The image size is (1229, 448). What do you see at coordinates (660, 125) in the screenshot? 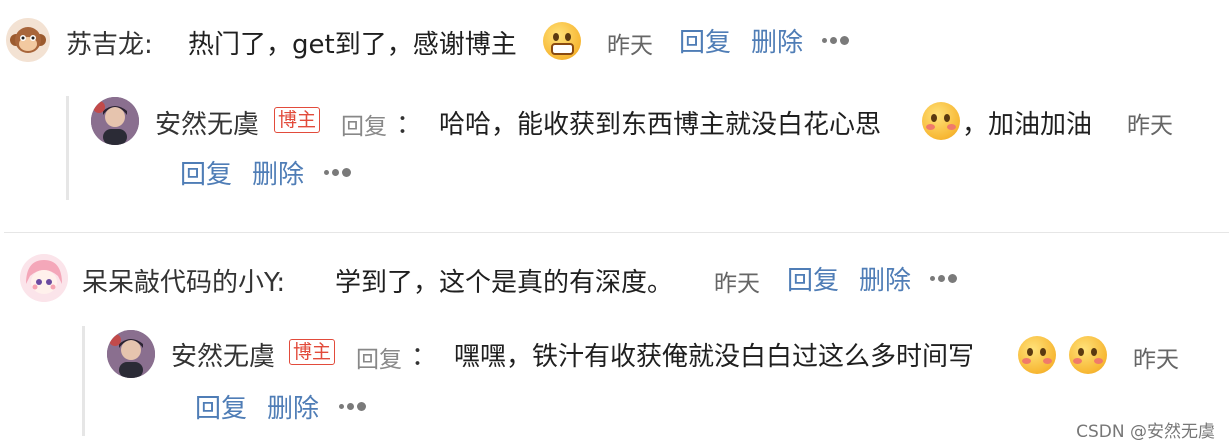
I see `reply-content: 哈哈，能收获到东西博主就没白花心思` at bounding box center [660, 125].